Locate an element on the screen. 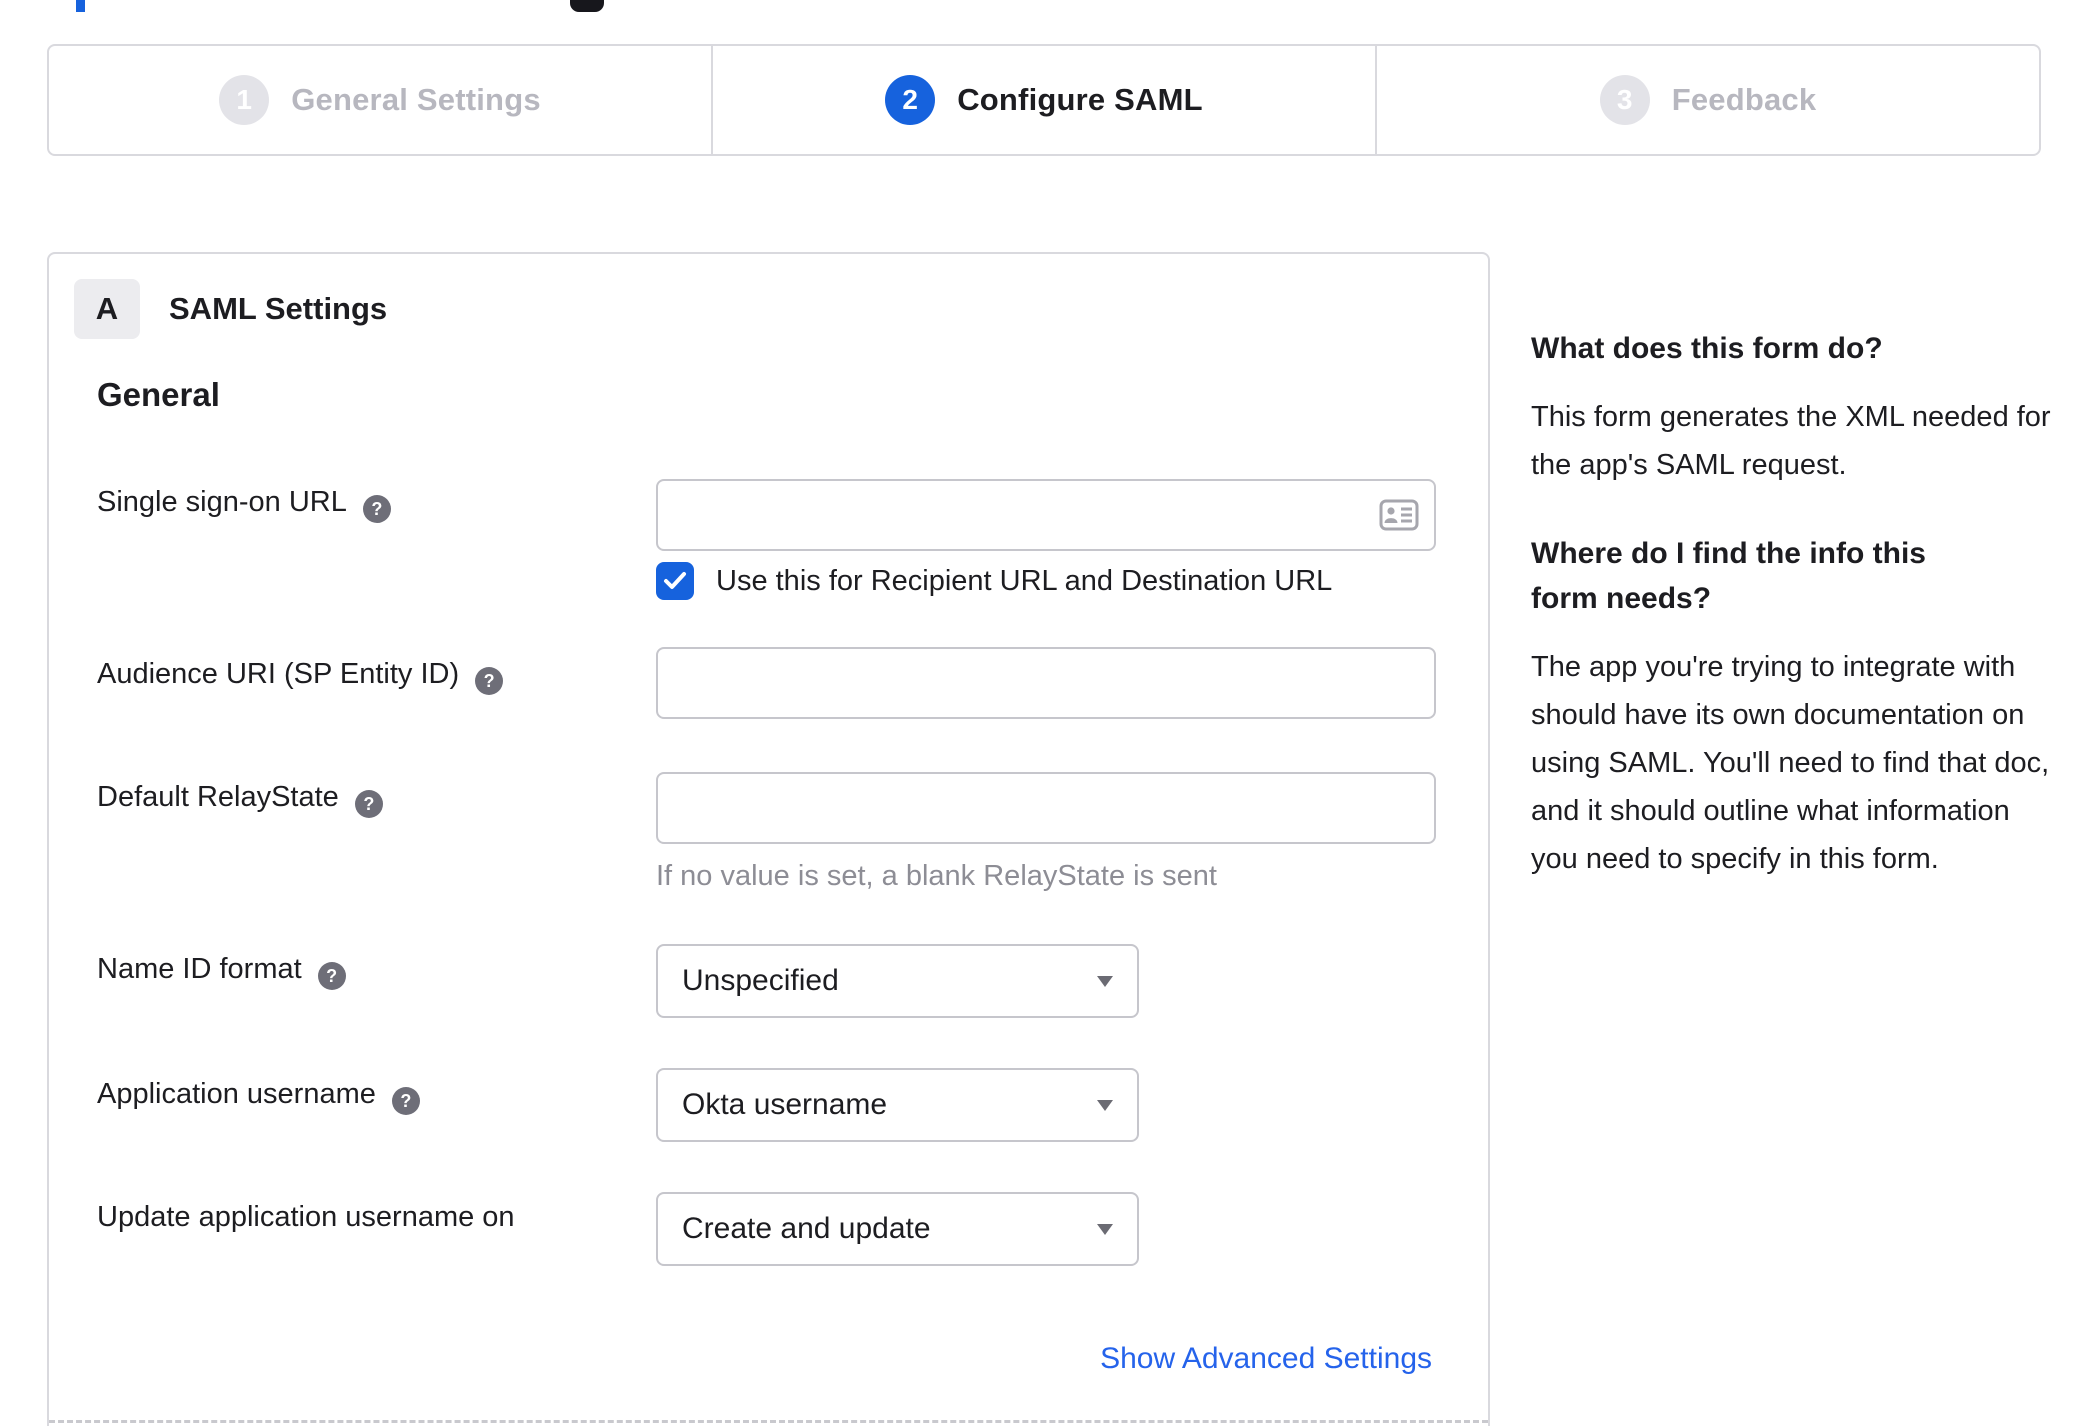 The width and height of the screenshot is (2092, 1426). default-relaystate-label: Default RelayState? is located at coordinates (240, 797).